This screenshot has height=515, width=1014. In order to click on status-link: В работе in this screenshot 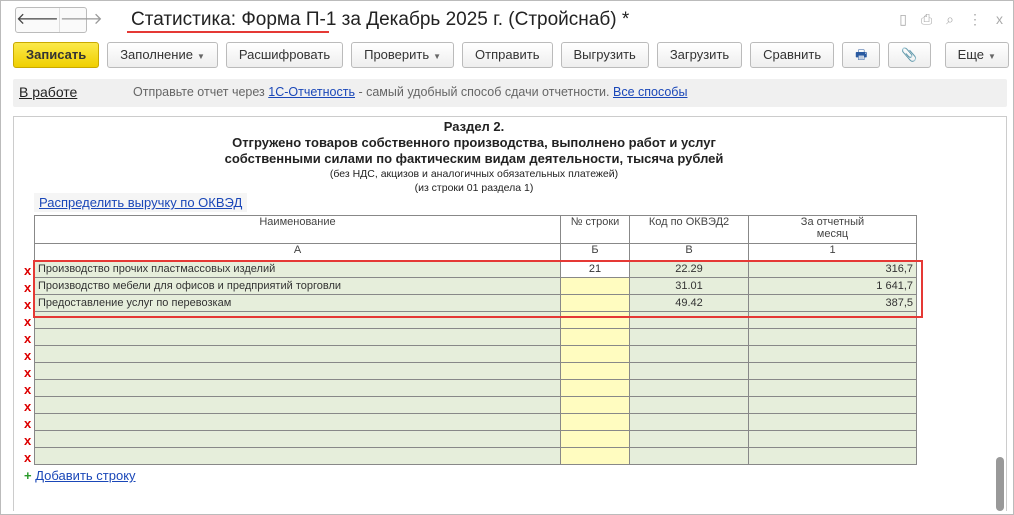, I will do `click(48, 92)`.